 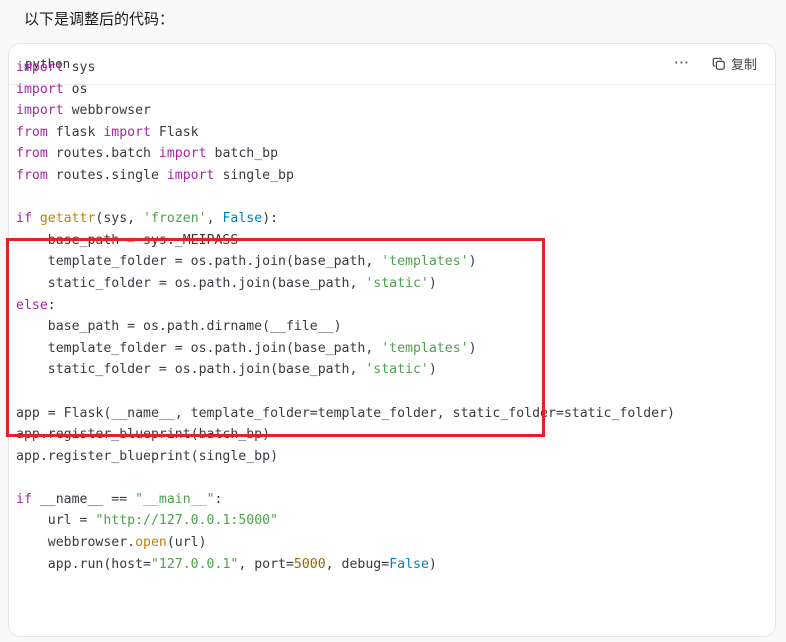 What do you see at coordinates (175, 219) in the screenshot?
I see `code-token: 'frozen'` at bounding box center [175, 219].